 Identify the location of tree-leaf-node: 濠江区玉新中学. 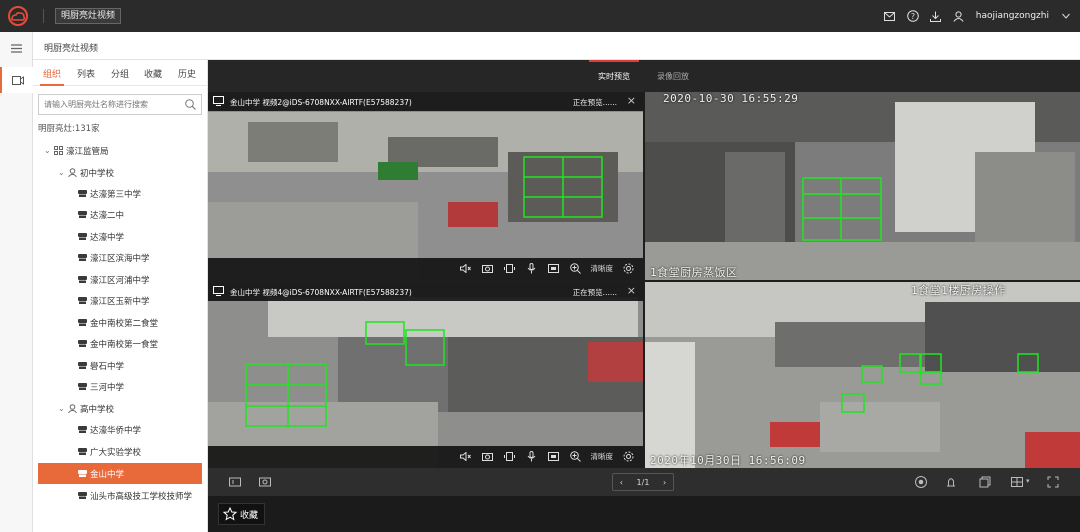
(114, 300).